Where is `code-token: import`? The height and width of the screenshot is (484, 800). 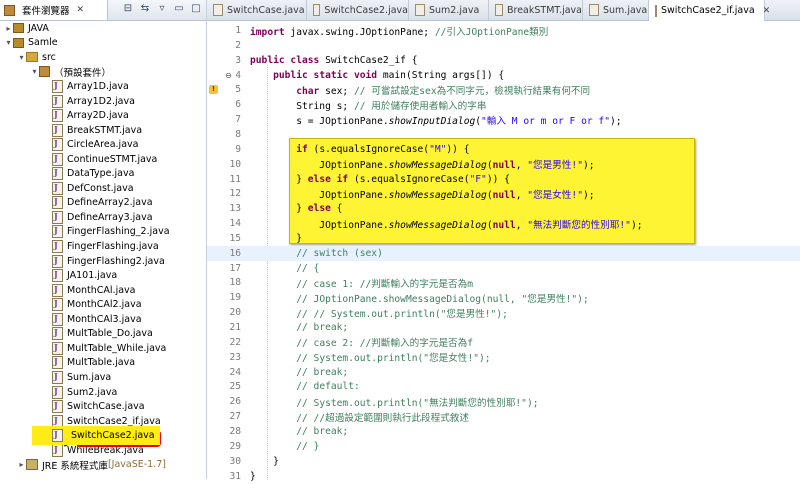 code-token: import is located at coordinates (267, 32).